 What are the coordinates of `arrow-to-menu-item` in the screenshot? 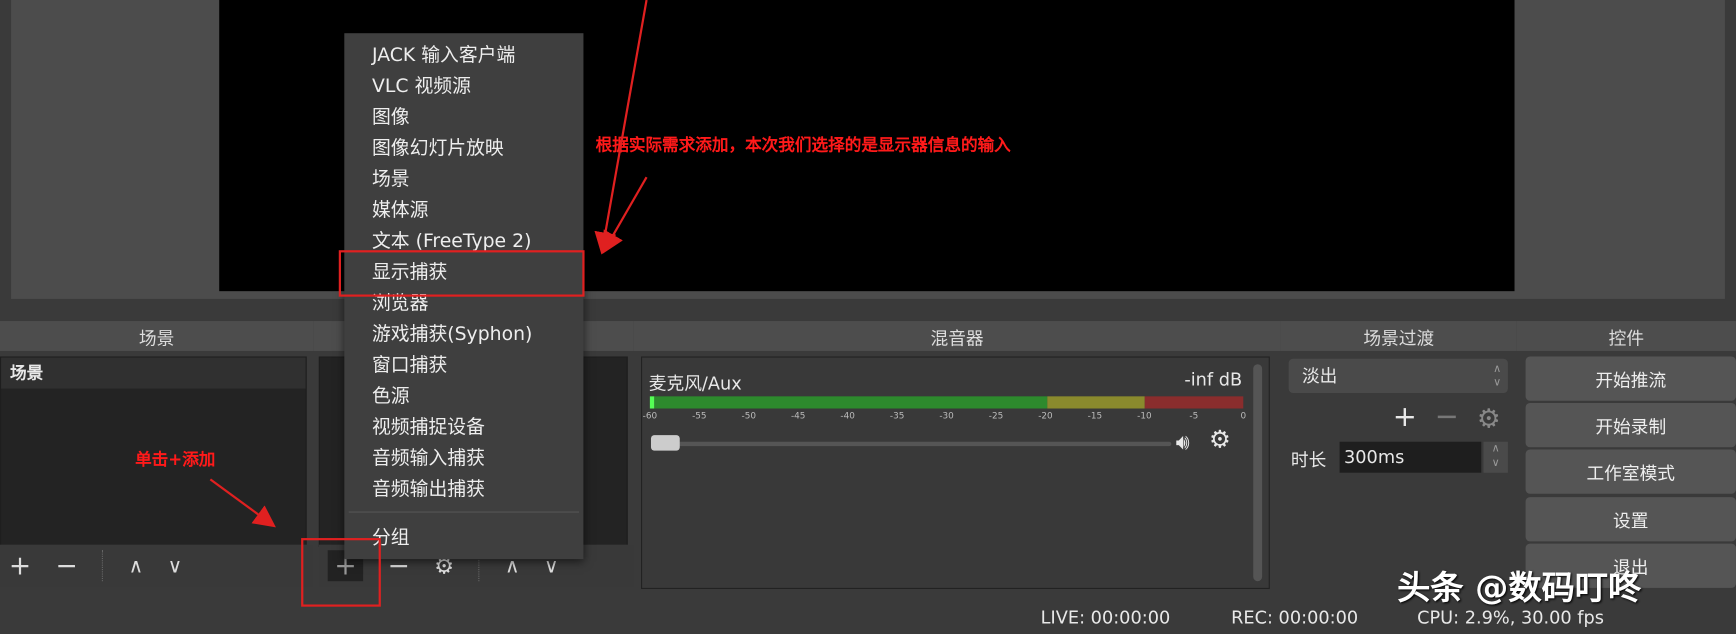 It's located at (621, 127).